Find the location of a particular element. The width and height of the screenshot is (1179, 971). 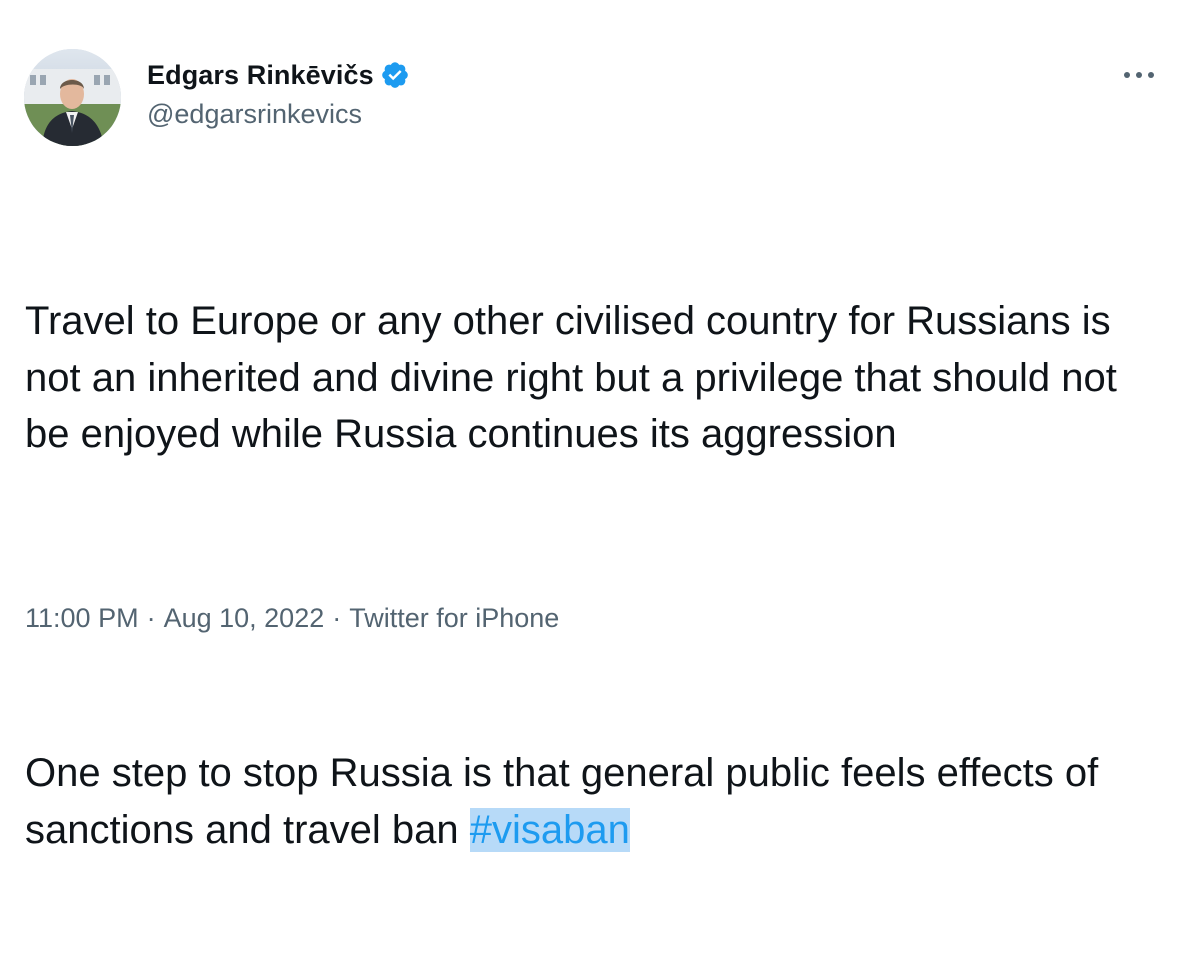

more-horizontal-icon is located at coordinates (1139, 75).